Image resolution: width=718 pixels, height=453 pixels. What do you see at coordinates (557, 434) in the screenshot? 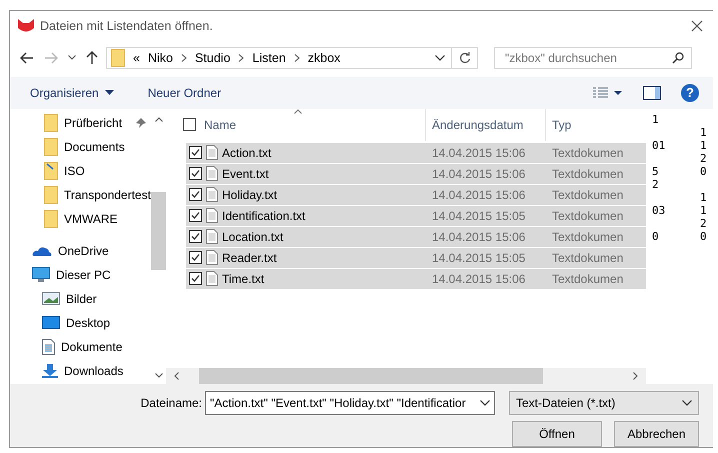
I see `open-button: Öffnen` at bounding box center [557, 434].